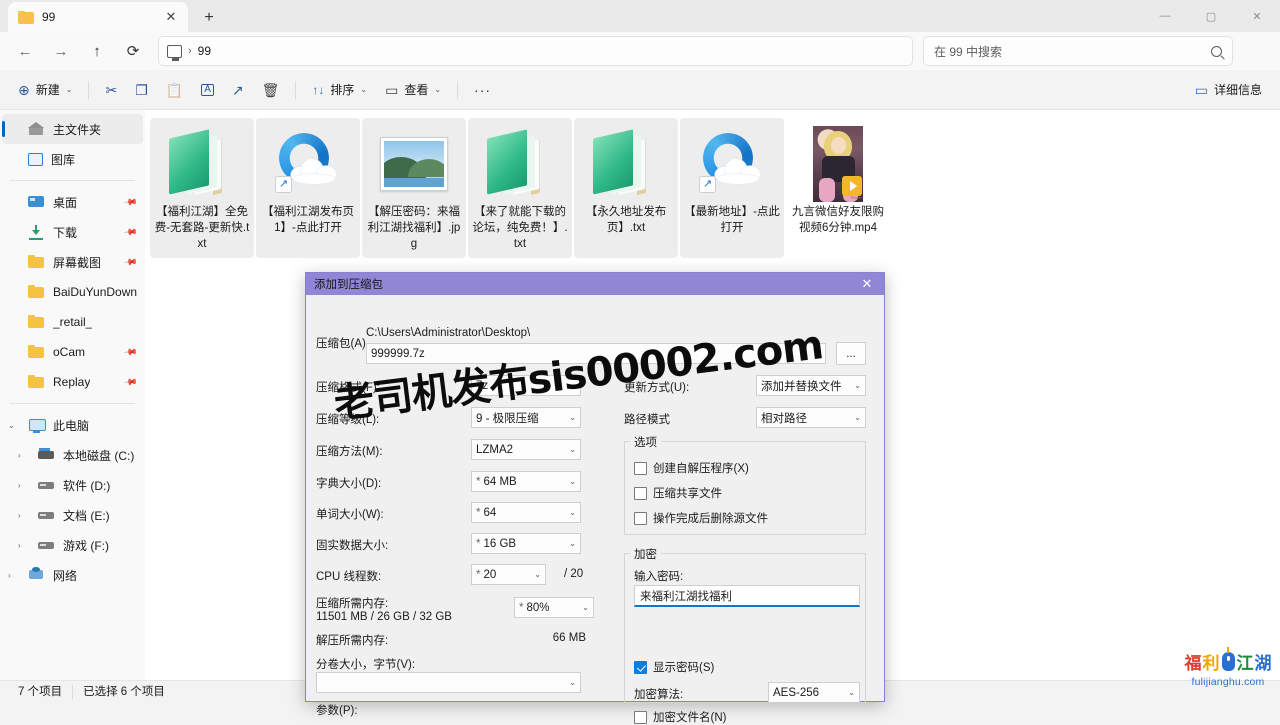 This screenshot has width=1280, height=725. Describe the element at coordinates (339, 90) in the screenshot. I see `sort-button: ↑↓ 排序 ⌄` at that location.